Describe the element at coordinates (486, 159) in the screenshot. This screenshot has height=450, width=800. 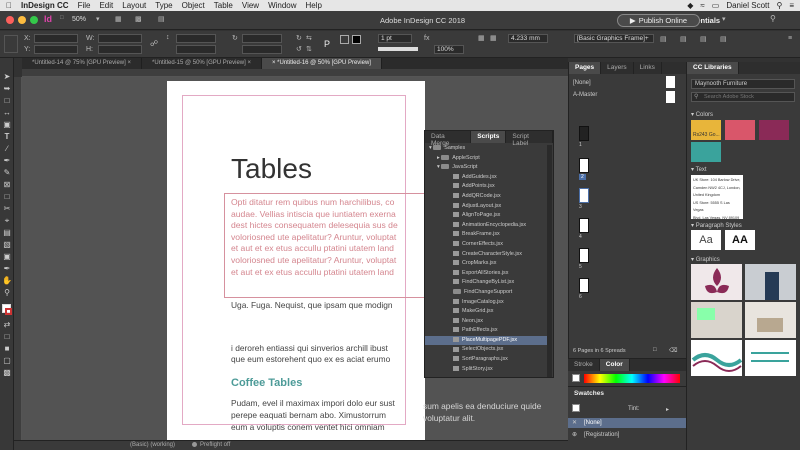
I see `folder-applescript: ▸ AppleScript` at that location.